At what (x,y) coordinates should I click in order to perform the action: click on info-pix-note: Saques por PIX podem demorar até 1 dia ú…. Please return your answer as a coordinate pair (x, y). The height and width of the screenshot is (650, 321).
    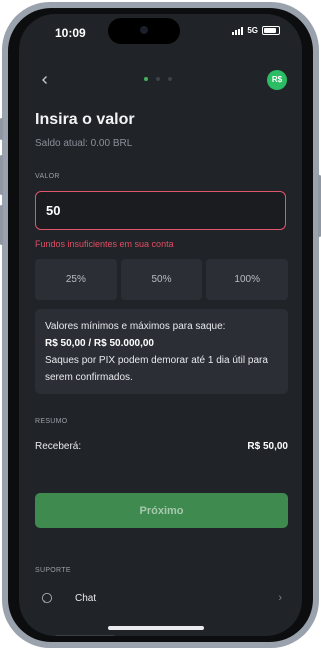
    Looking at the image, I should click on (156, 369).